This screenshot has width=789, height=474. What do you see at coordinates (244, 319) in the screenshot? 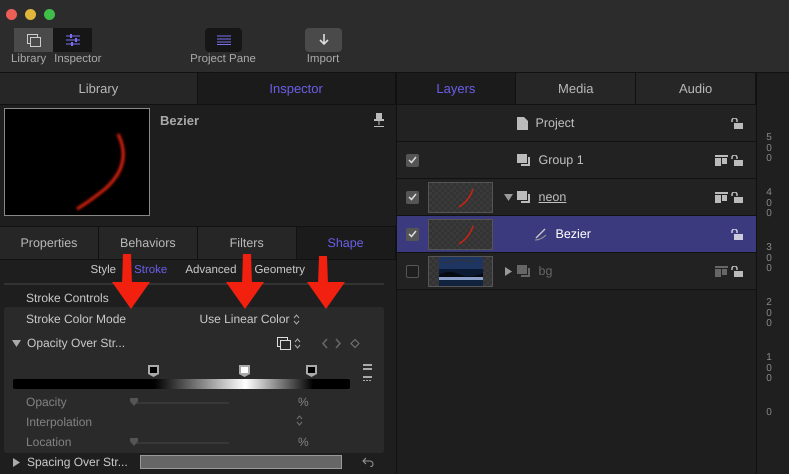
I see `popup-value: Use Linear Color` at bounding box center [244, 319].